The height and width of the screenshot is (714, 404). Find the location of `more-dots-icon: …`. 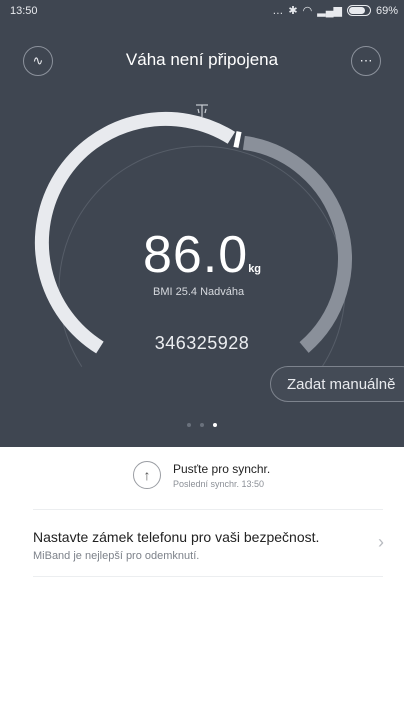

more-dots-icon: … is located at coordinates (278, 10).